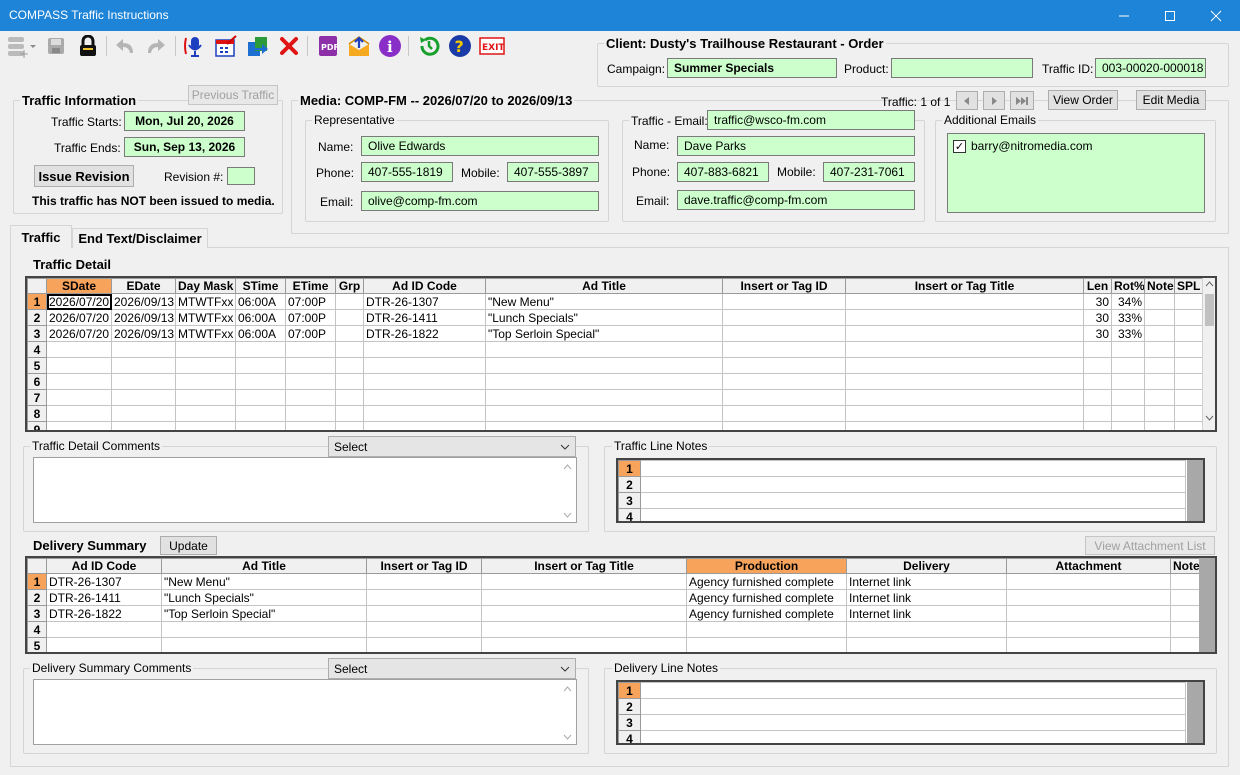  I want to click on table-cell: 2026/09/13, so click(143, 317).